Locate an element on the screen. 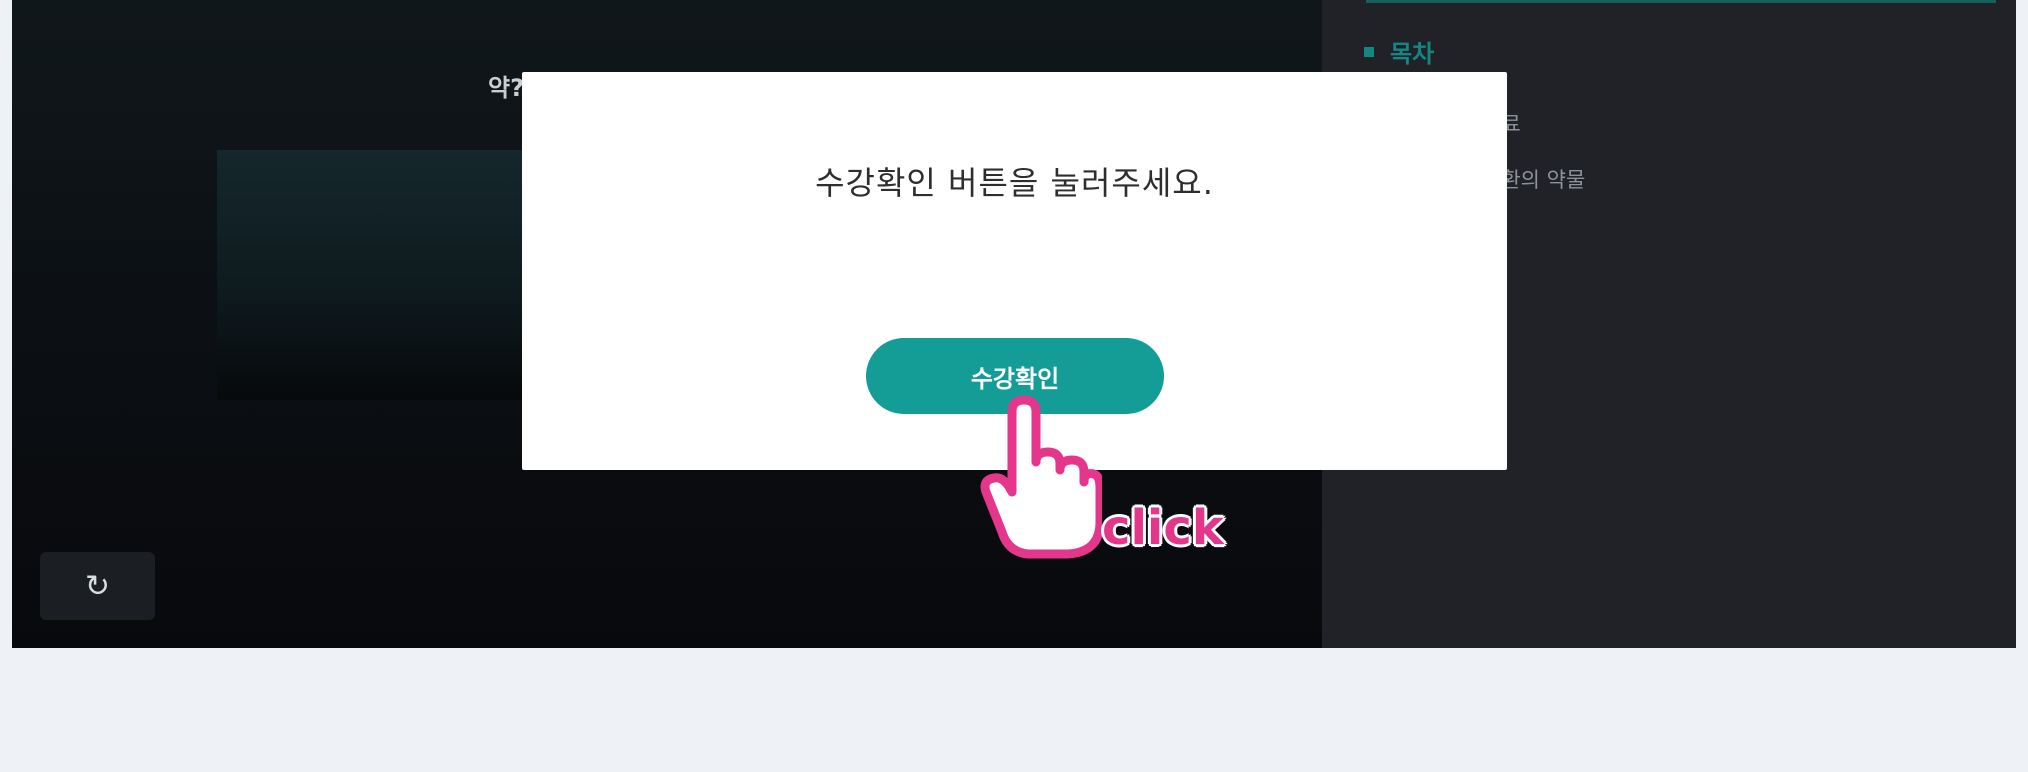  dialog-message: 수강확인 버튼을 눌러주세요. is located at coordinates (1014, 183).